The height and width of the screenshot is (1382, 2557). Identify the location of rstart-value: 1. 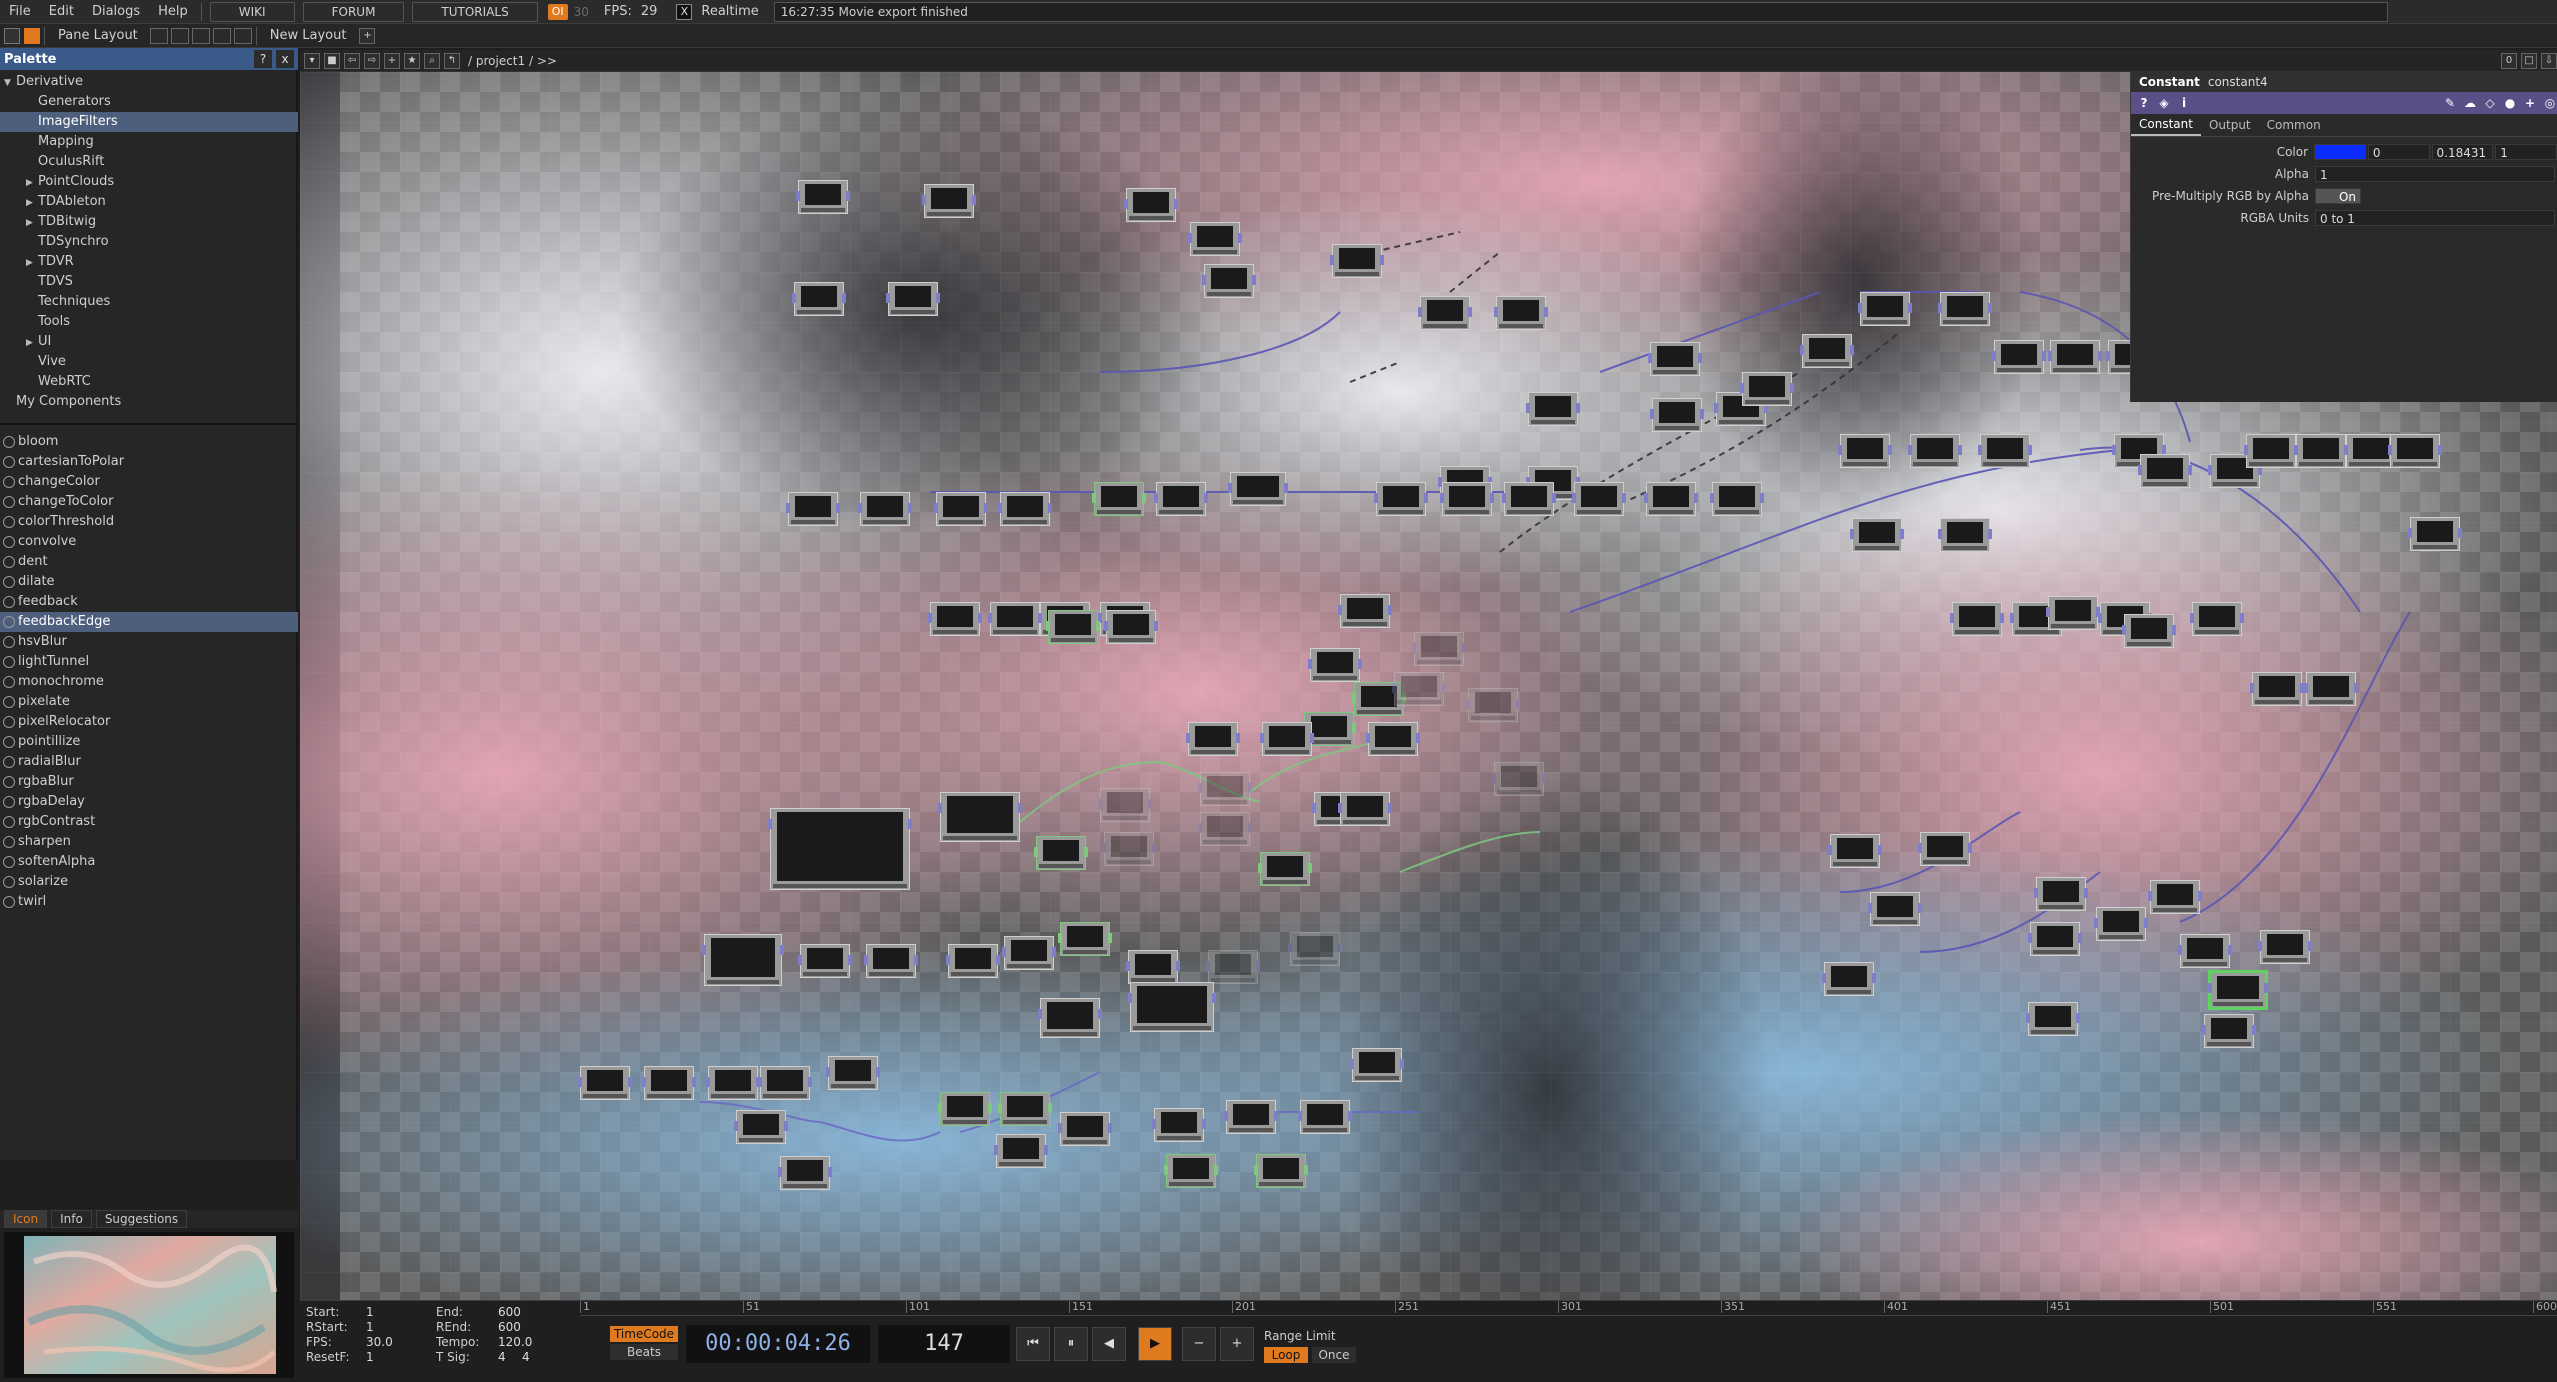
(370, 1327).